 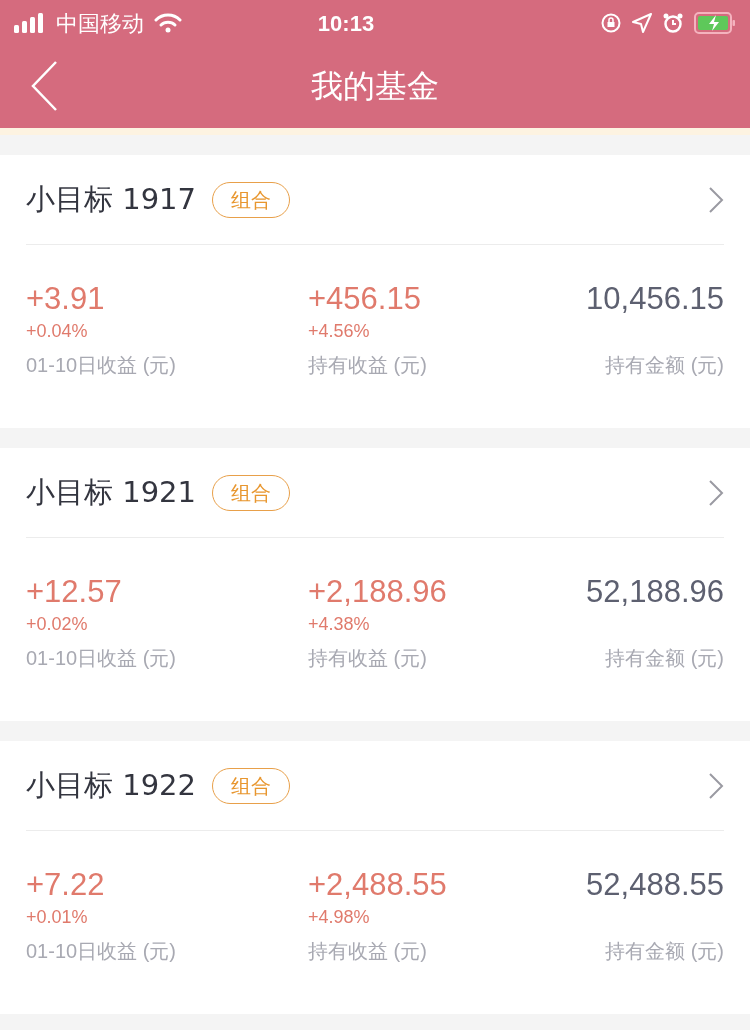 What do you see at coordinates (339, 624) in the screenshot?
I see `percent-change: +4.38%` at bounding box center [339, 624].